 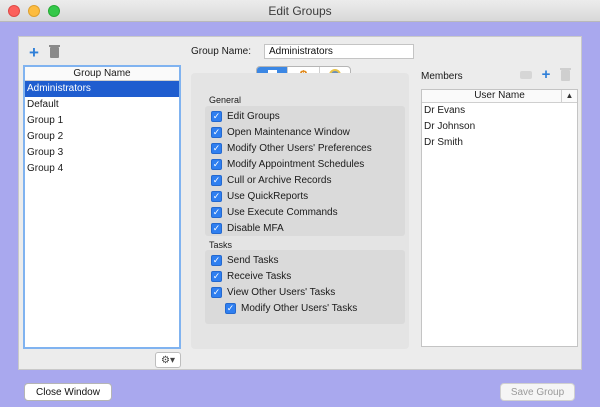 I want to click on add-group-button: +, so click(x=34, y=52).